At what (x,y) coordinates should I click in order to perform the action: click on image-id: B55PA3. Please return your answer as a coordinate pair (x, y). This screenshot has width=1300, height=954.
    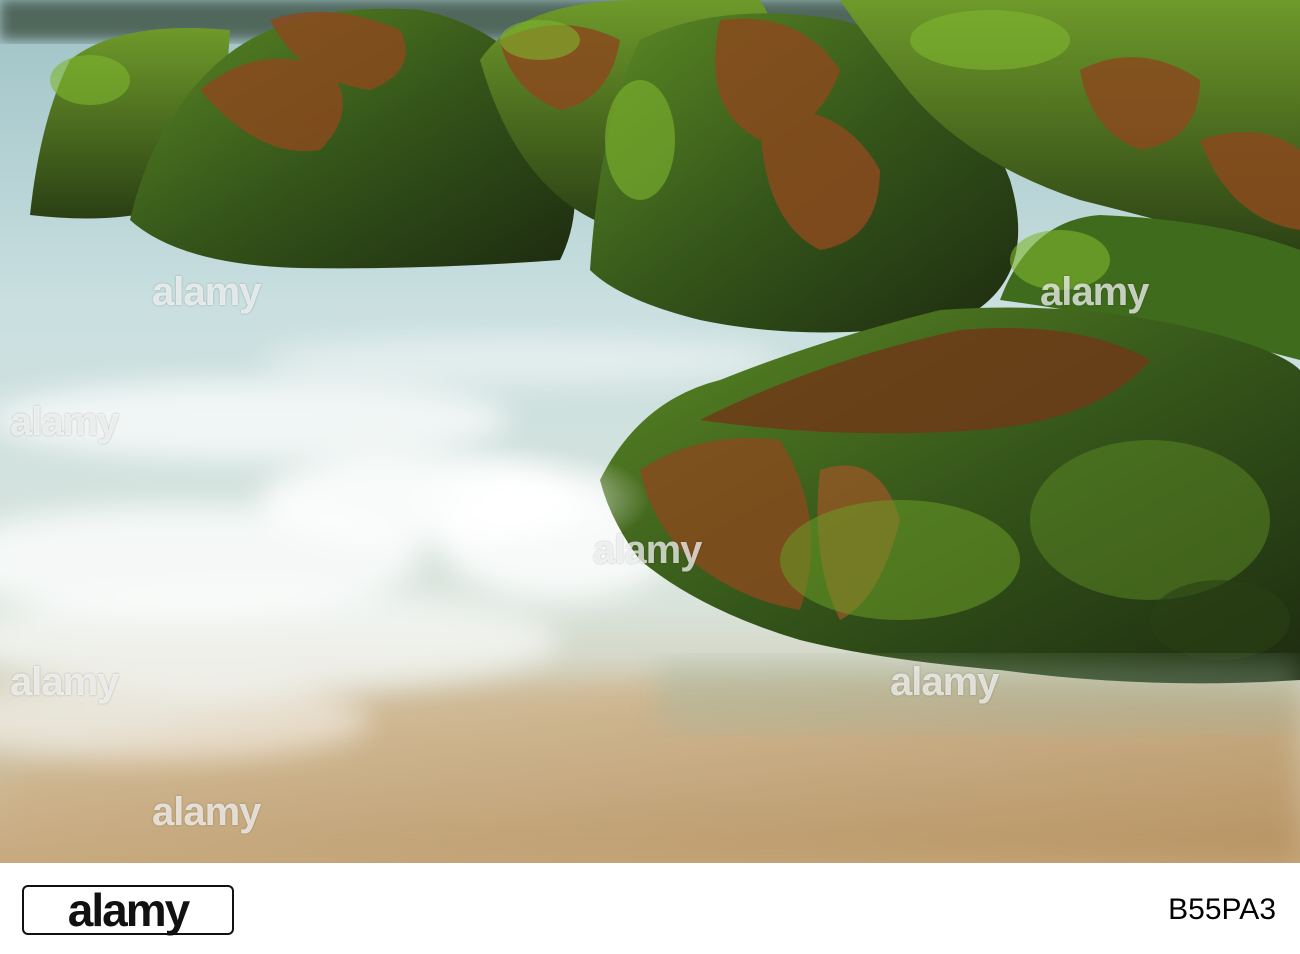
    Looking at the image, I should click on (1222, 909).